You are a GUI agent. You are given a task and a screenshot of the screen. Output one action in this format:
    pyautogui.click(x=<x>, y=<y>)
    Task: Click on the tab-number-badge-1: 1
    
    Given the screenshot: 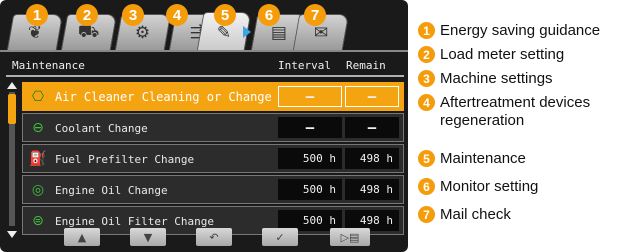 What is the action you would take?
    pyautogui.click(x=37, y=15)
    